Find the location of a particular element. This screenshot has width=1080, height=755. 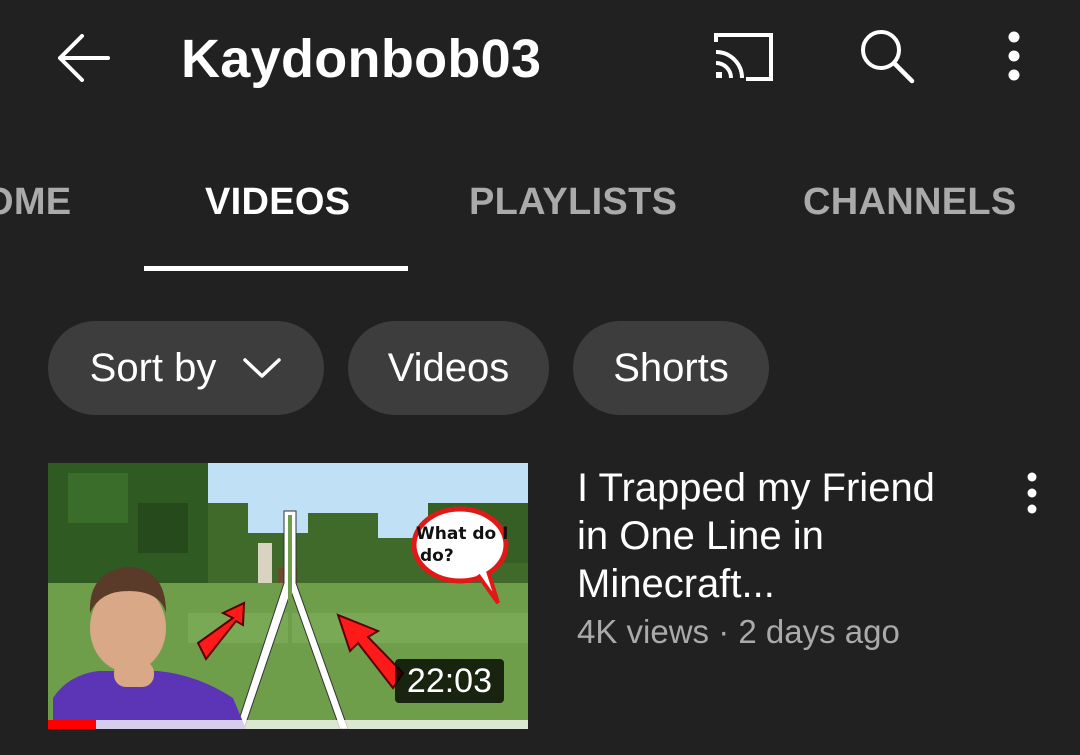

videos-chip: Videos is located at coordinates (448, 368).